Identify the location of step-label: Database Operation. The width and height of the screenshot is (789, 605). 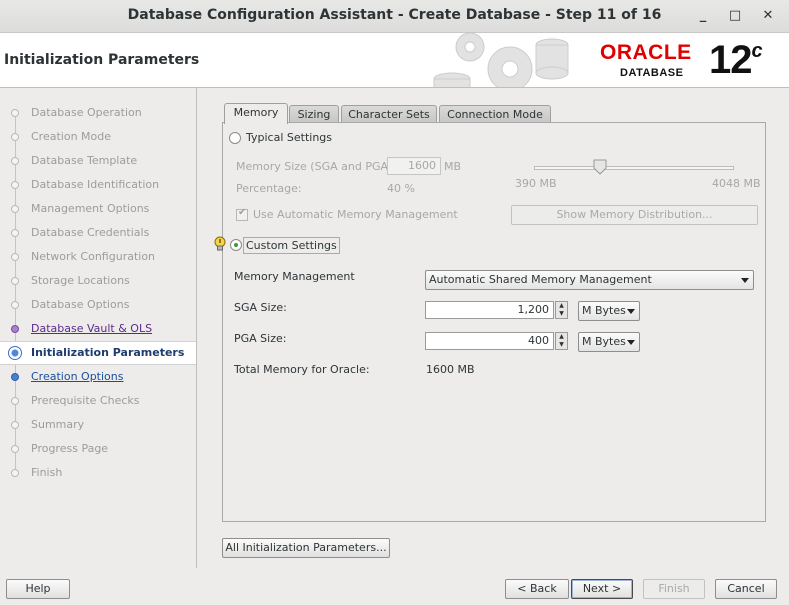
(86, 112).